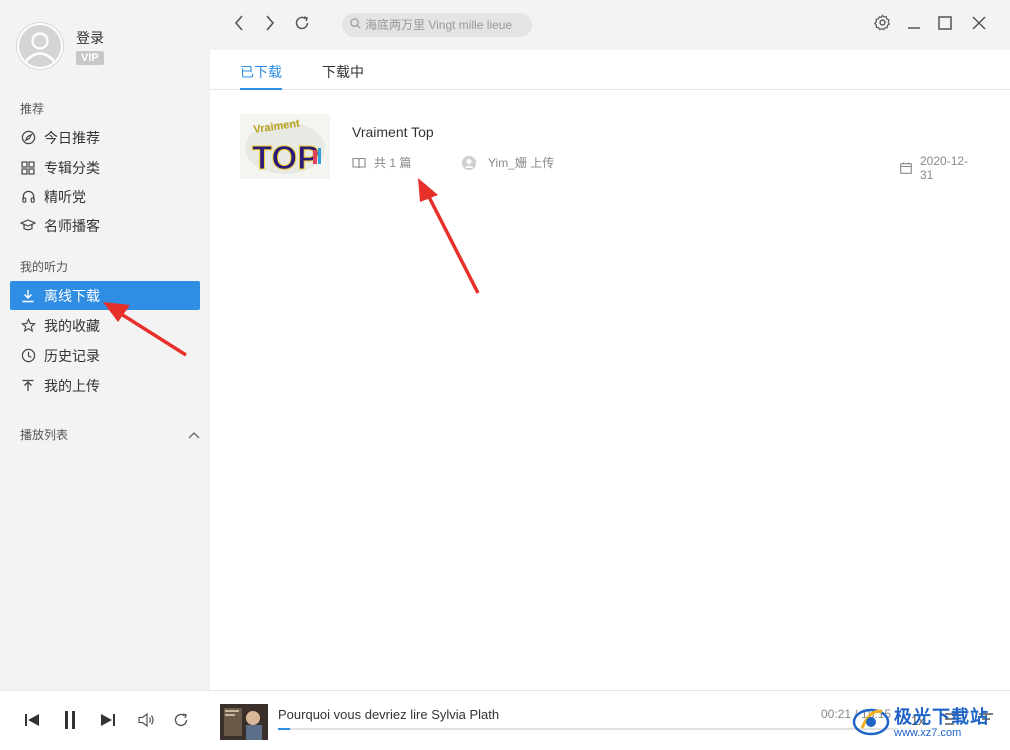 The width and height of the screenshot is (1010, 750). What do you see at coordinates (359, 163) in the screenshot?
I see `book-icon` at bounding box center [359, 163].